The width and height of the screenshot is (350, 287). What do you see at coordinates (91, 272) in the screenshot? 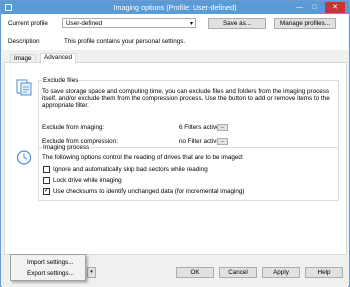
I see `settings-dropdown-button: ▾` at bounding box center [91, 272].